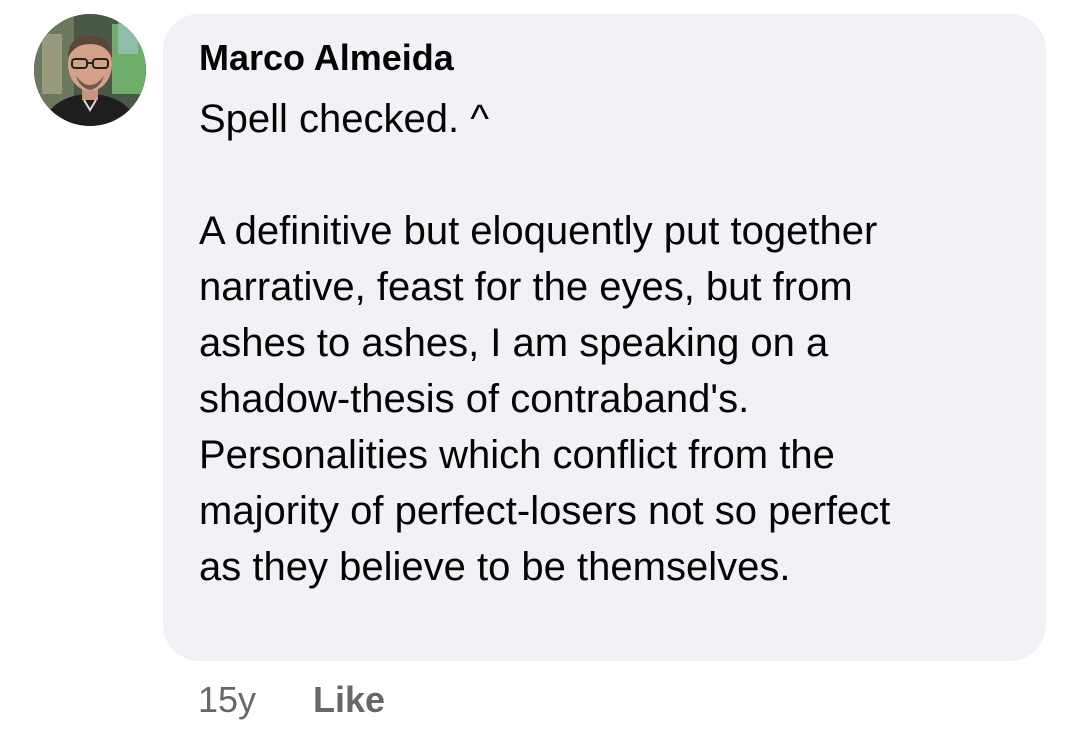  Describe the element at coordinates (227, 700) in the screenshot. I see `timestamp: 15y` at that location.